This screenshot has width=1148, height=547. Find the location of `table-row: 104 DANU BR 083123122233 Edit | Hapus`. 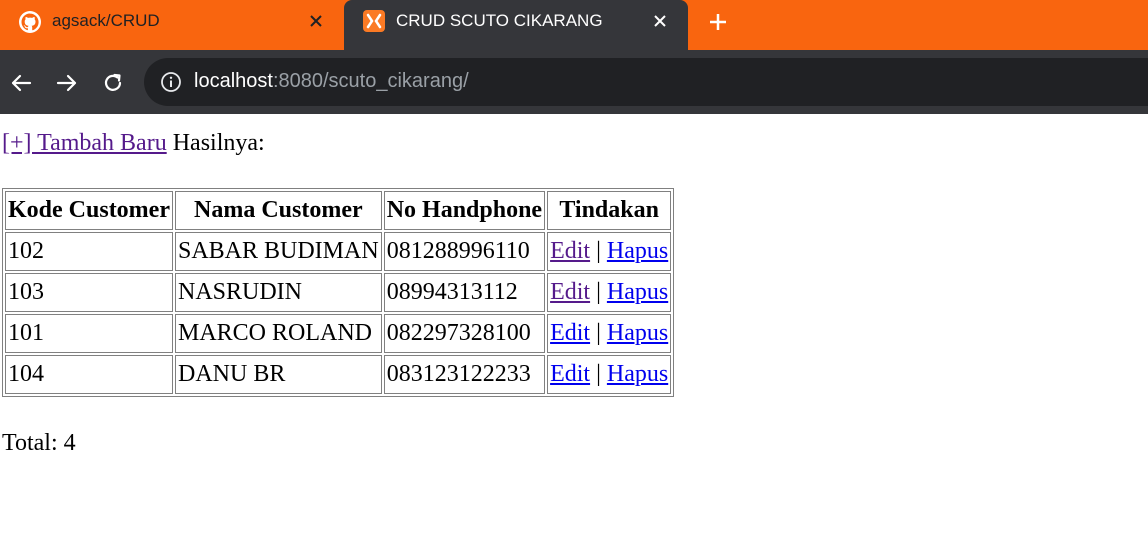

table-row: 104 DANU BR 083123122233 Edit | Hapus is located at coordinates (338, 374).